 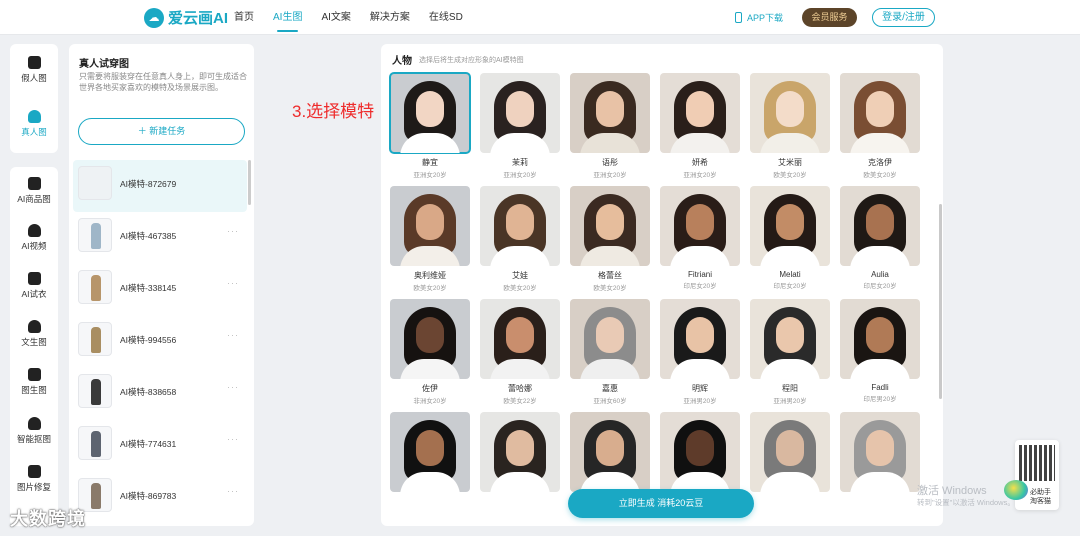 I want to click on model-tag: 印尼男20岁, so click(x=880, y=399).